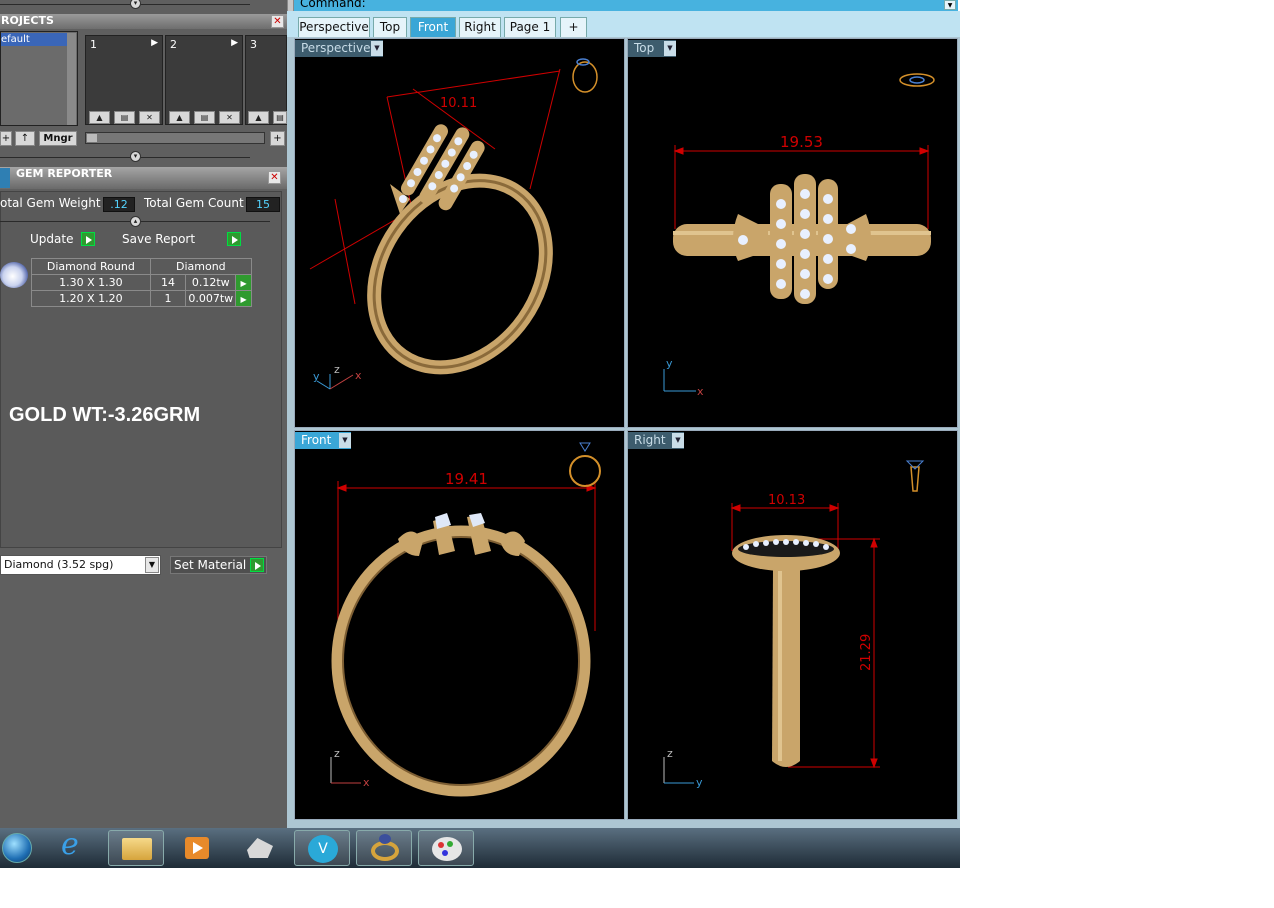 The width and height of the screenshot is (1274, 908). What do you see at coordinates (39, 78) in the screenshot?
I see `project-list: efault` at bounding box center [39, 78].